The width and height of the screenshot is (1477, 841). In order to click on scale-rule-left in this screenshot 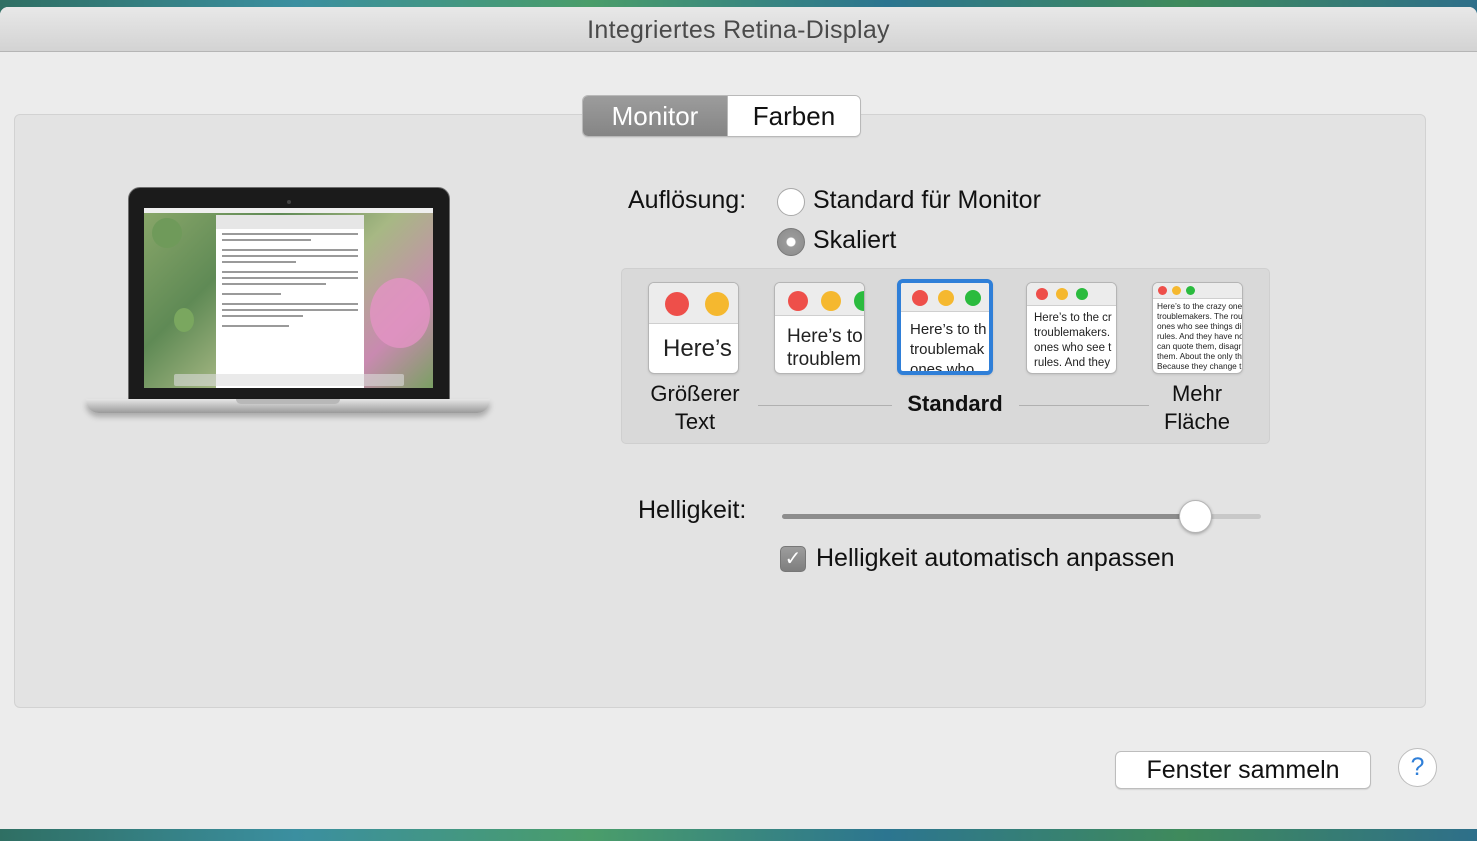, I will do `click(825, 405)`.